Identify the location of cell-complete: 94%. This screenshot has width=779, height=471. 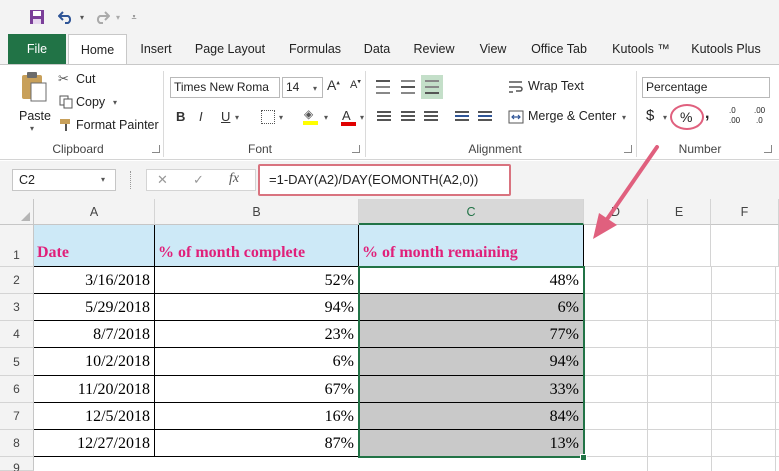
(257, 307).